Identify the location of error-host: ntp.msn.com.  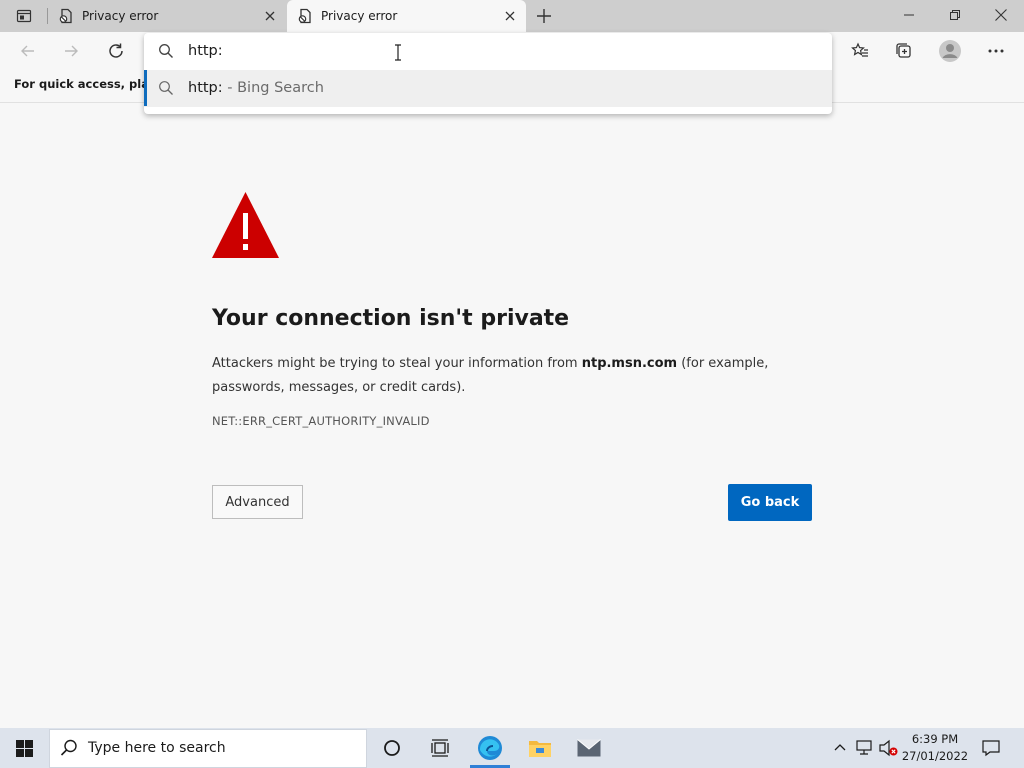
(629, 363).